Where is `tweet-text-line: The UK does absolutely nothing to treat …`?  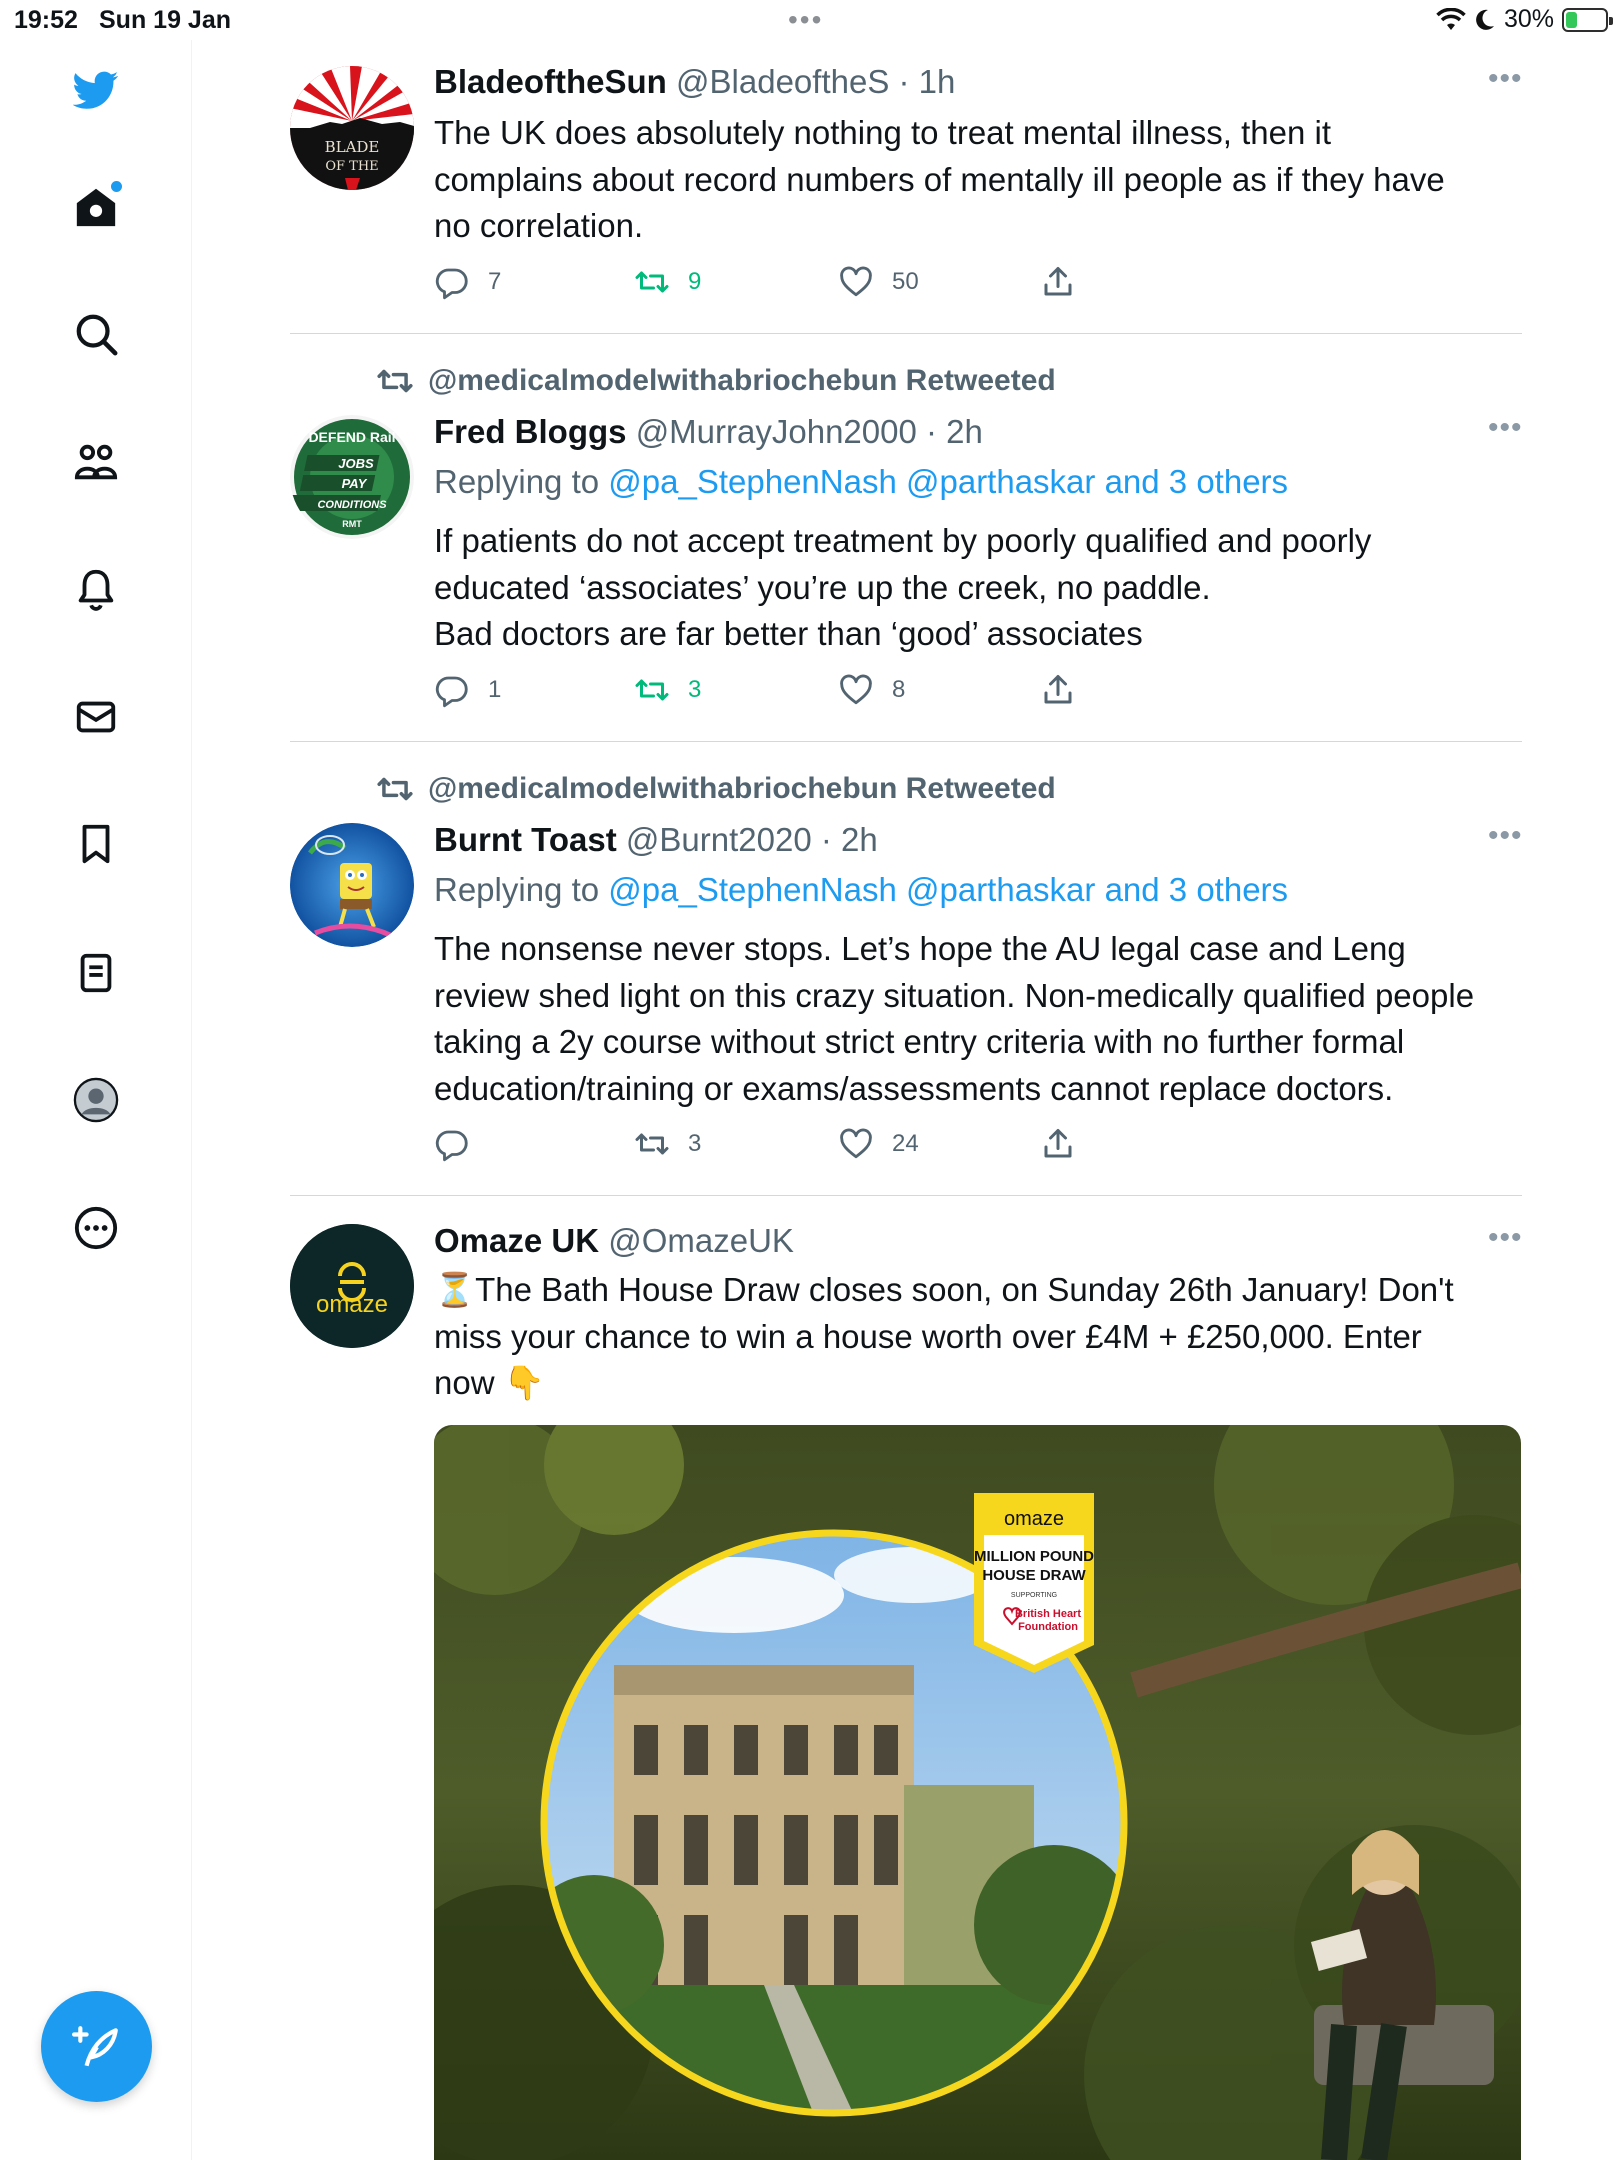
tweet-text-line: The UK does absolutely nothing to treat … is located at coordinates (883, 132).